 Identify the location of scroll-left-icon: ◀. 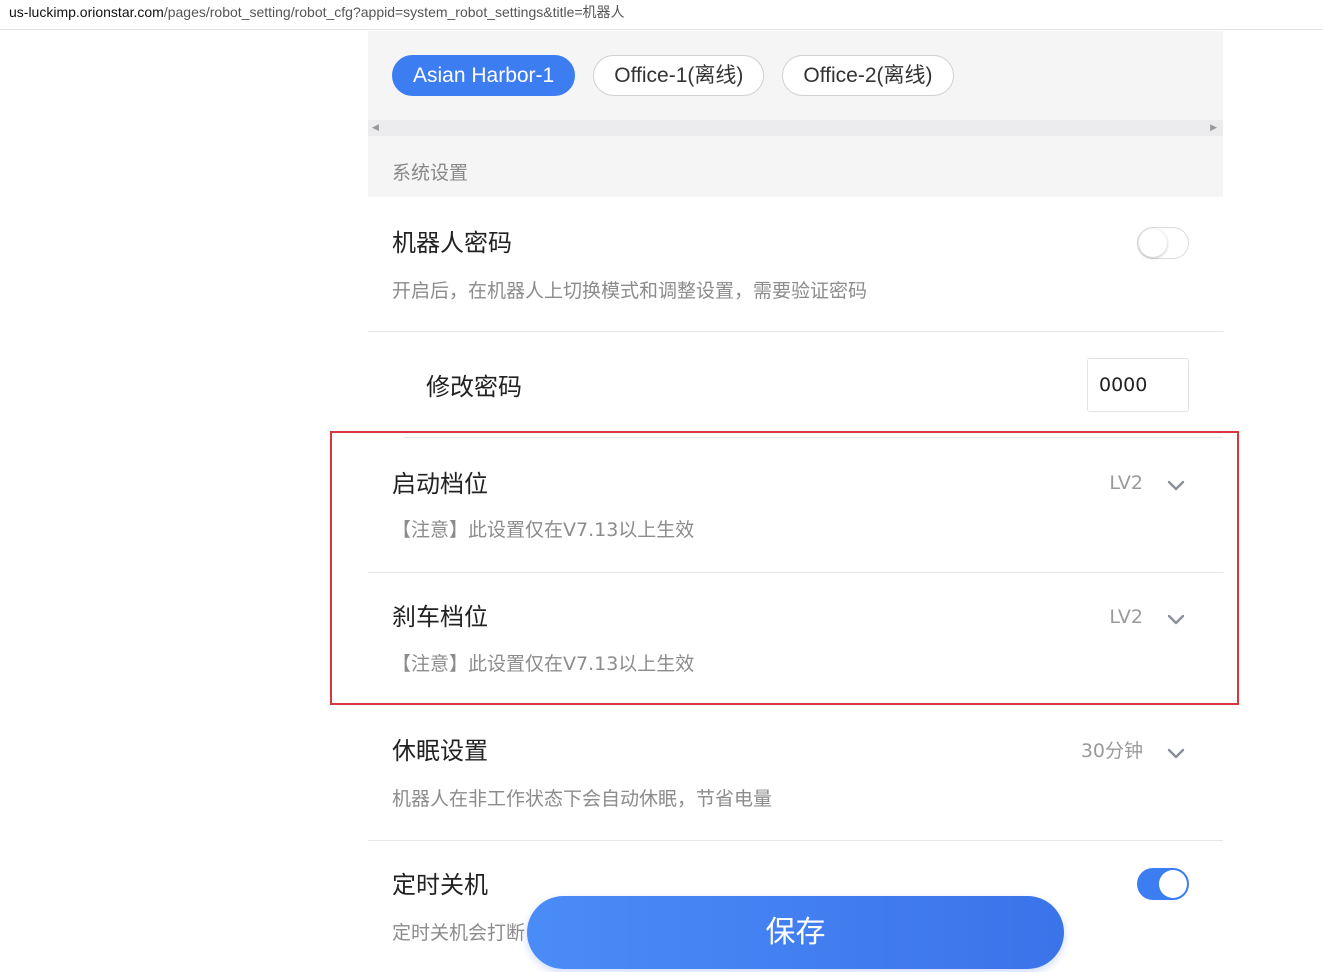
(375, 128).